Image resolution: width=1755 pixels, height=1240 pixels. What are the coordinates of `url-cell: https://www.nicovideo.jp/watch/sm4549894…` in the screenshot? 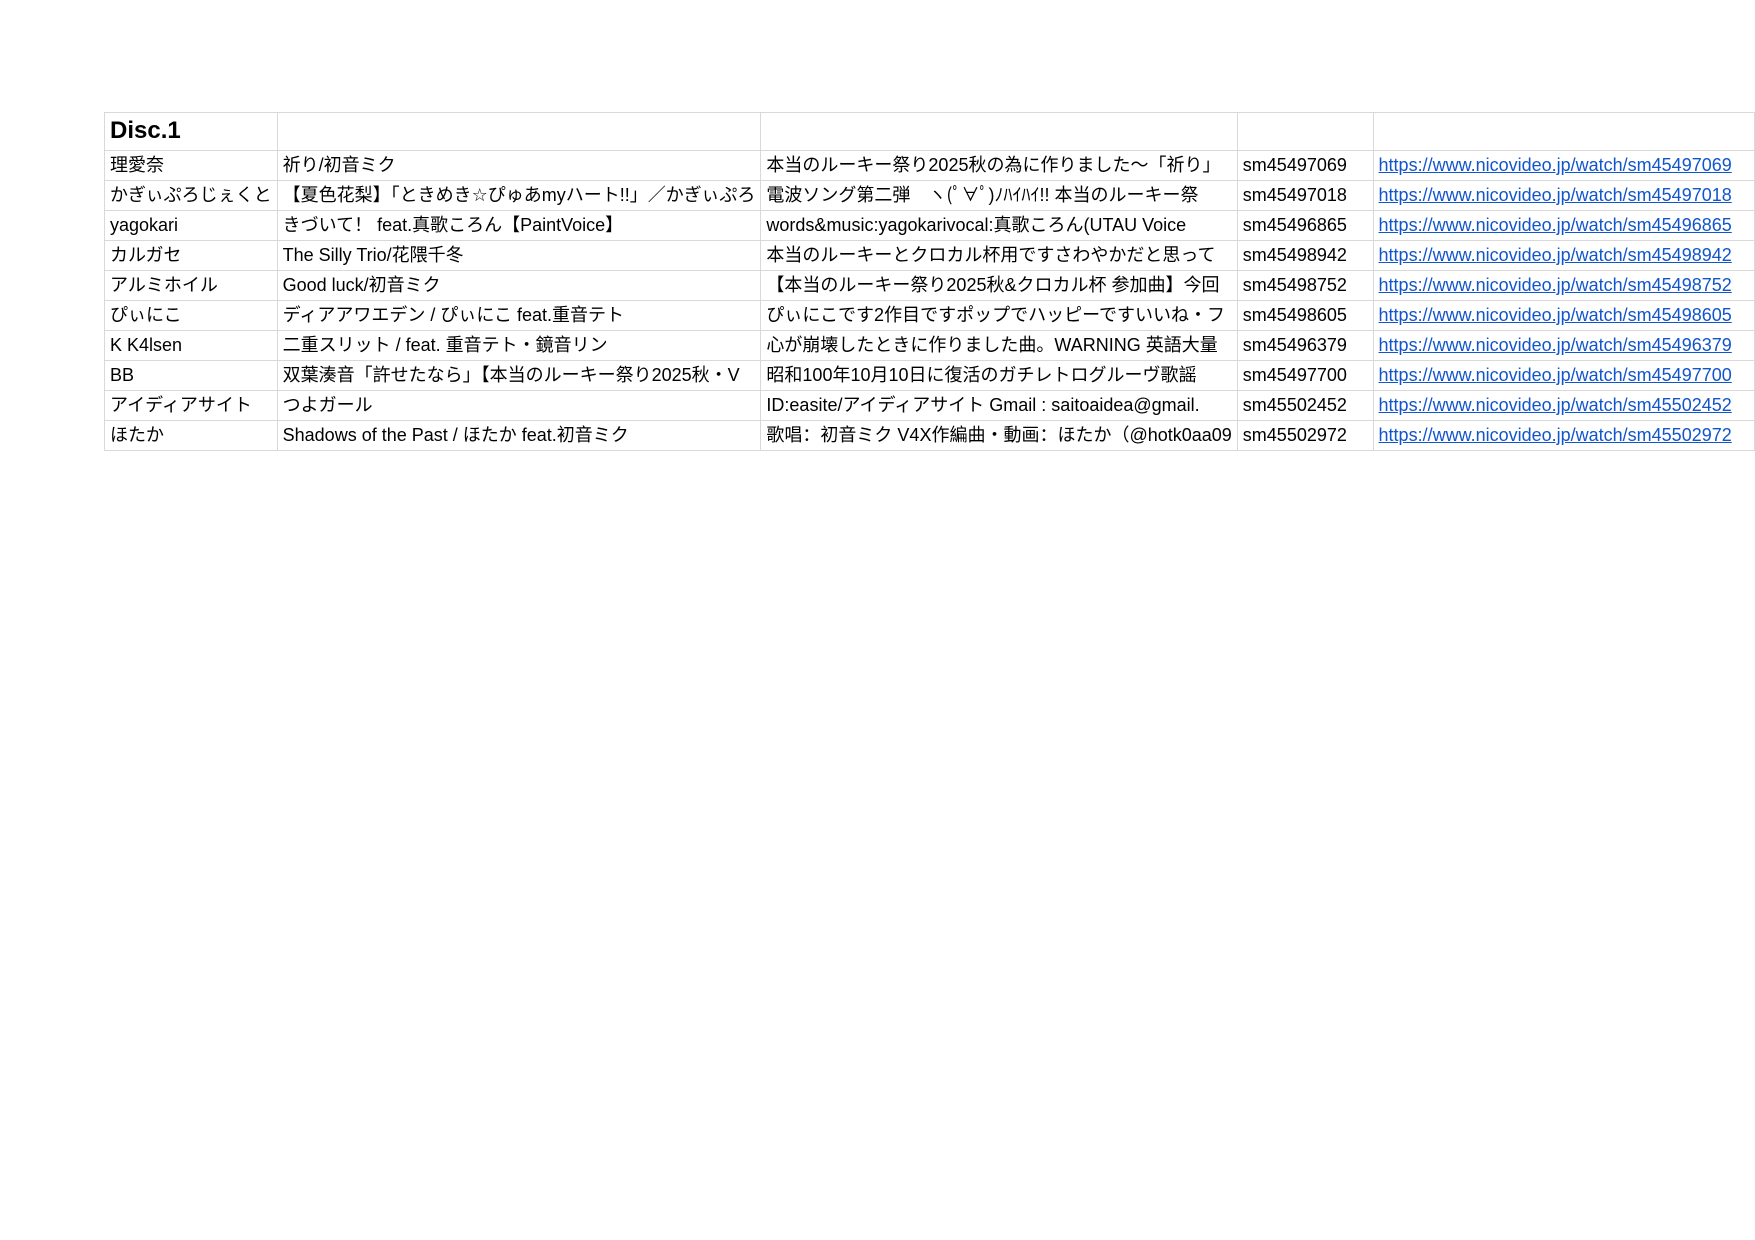 It's located at (1563, 255).